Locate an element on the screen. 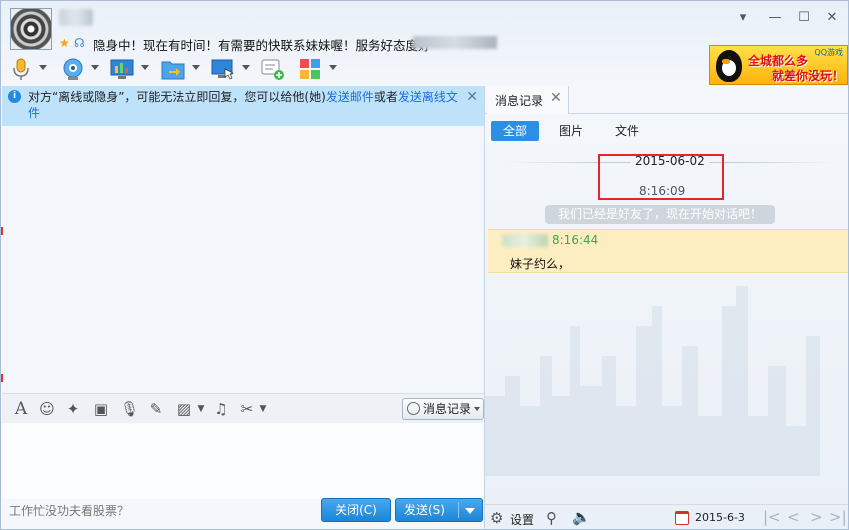  screen-share-button is located at coordinates (130, 69).